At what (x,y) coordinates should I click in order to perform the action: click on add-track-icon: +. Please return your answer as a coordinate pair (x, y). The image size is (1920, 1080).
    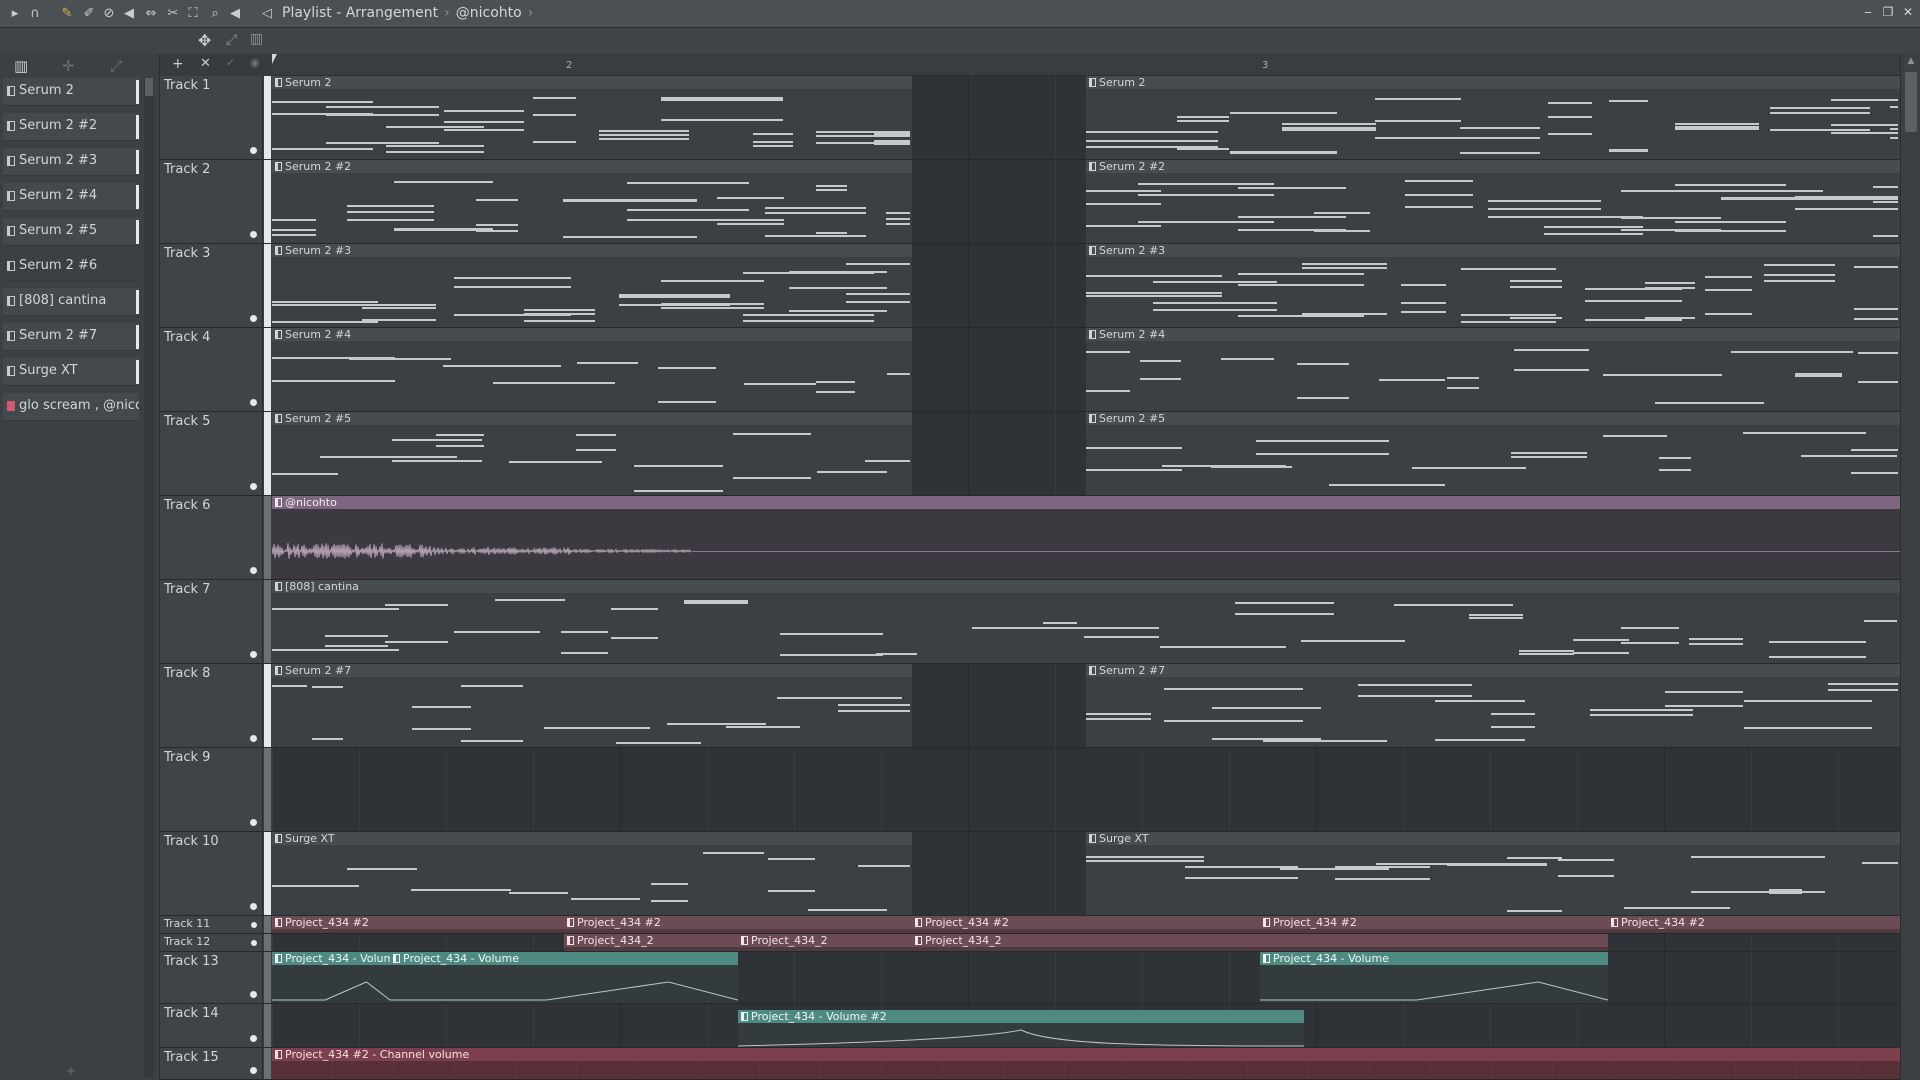
    Looking at the image, I should click on (178, 64).